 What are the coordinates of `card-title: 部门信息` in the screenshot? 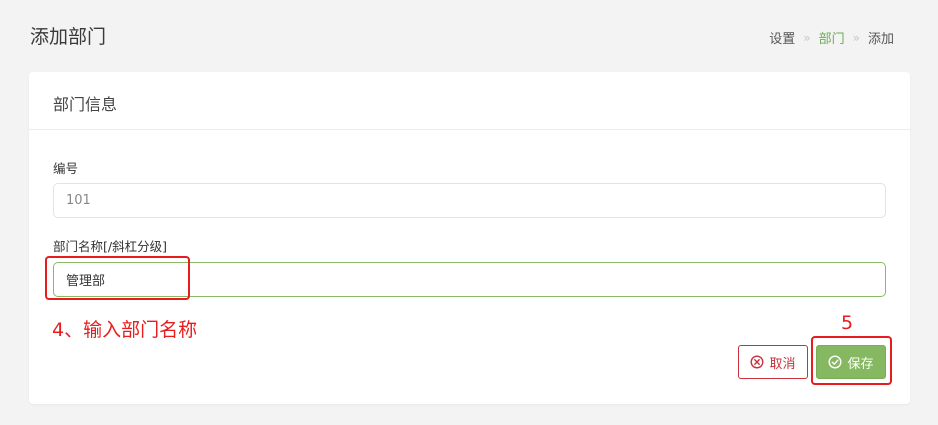 It's located at (469, 101).